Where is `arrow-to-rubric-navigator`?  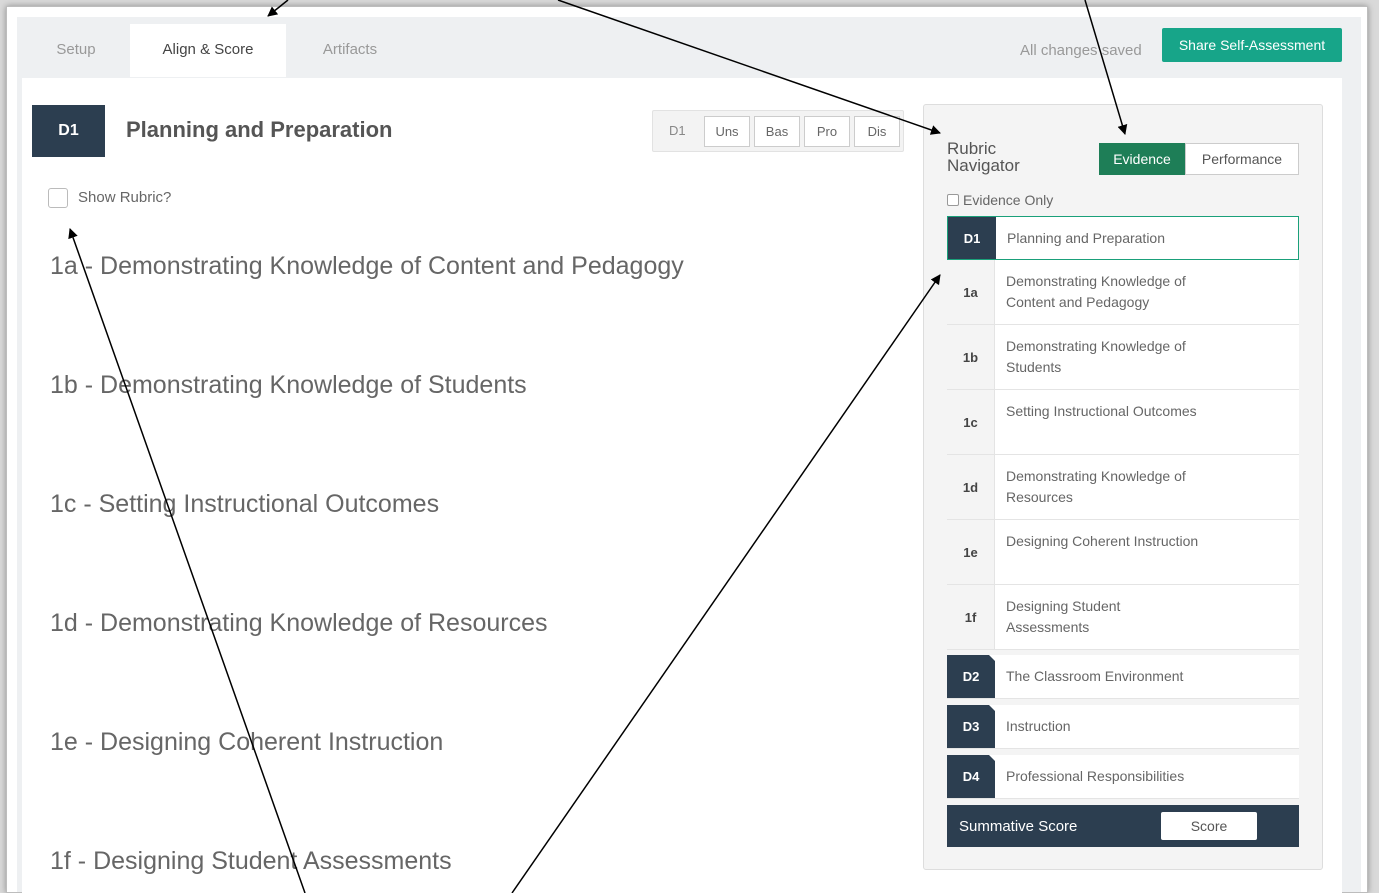 arrow-to-rubric-navigator is located at coordinates (749, 67).